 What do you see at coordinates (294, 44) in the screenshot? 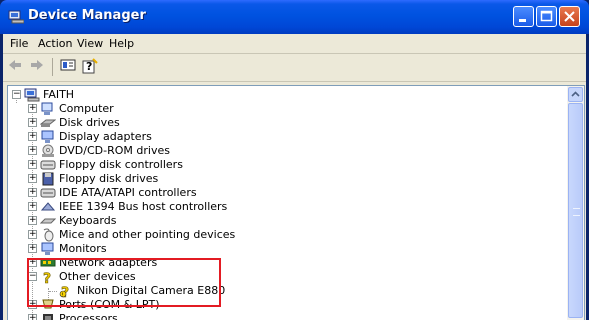
I see `menu-bar: File Action View Help` at bounding box center [294, 44].